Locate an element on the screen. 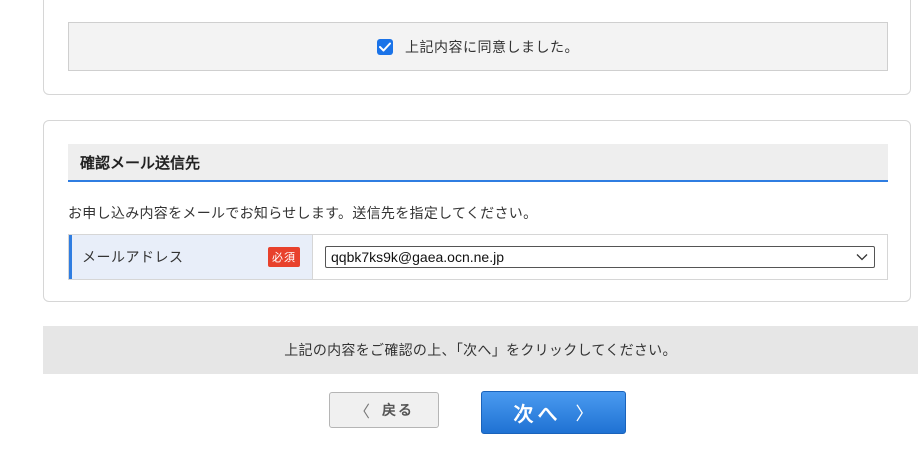 Image resolution: width=918 pixels, height=450 pixels. email-form-row: メールアドレス 必須 qqbk7ks9k@gaea.ocn.ne.jp is located at coordinates (478, 257).